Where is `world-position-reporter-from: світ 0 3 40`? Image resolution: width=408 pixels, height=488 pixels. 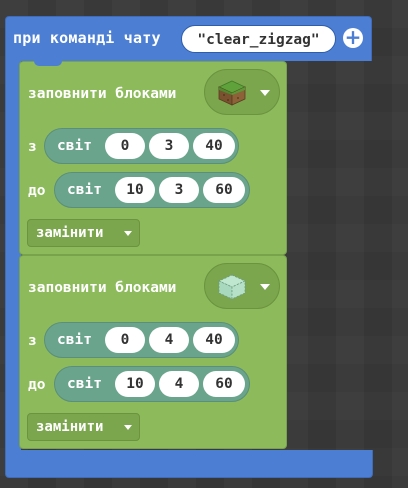
world-position-reporter-from: світ 0 3 40 is located at coordinates (141, 146).